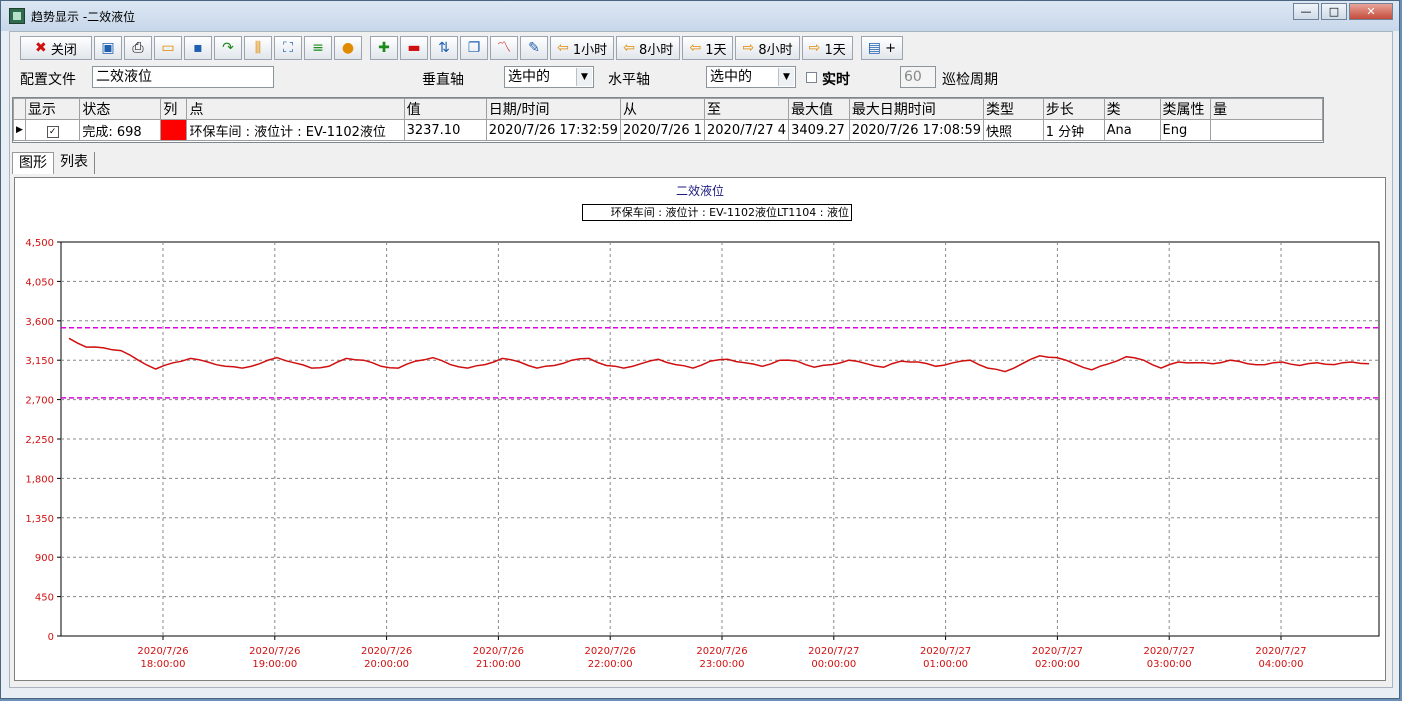 The height and width of the screenshot is (701, 1402). Describe the element at coordinates (19, 109) in the screenshot. I see `grid-corner` at that location.